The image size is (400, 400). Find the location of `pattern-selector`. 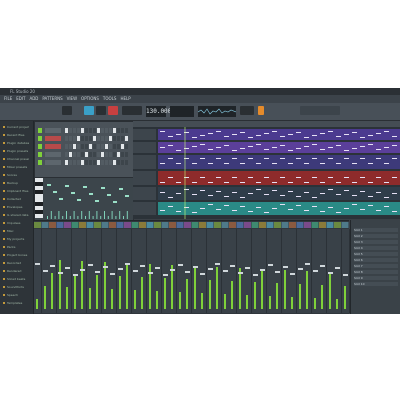

pattern-selector is located at coordinates (132, 110).